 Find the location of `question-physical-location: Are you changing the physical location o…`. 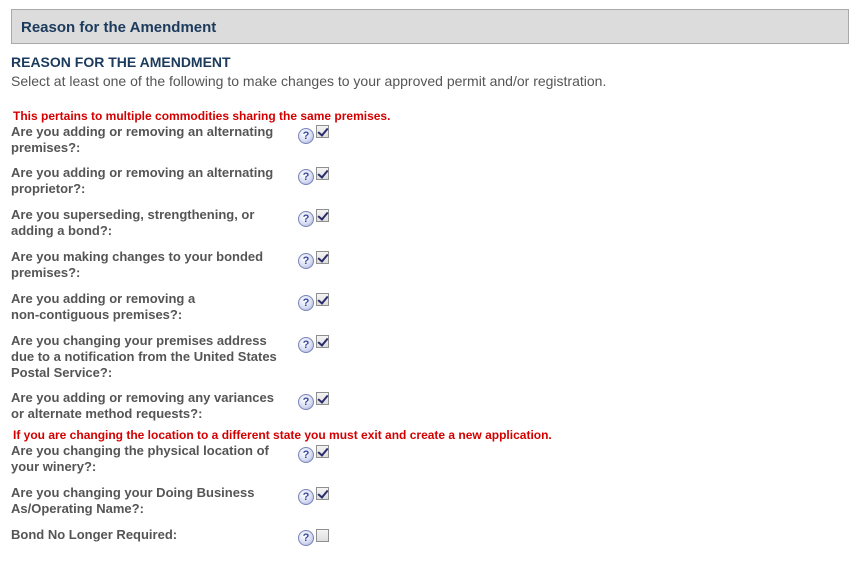

question-physical-location: Are you changing the physical location o… is located at coordinates (152, 459).